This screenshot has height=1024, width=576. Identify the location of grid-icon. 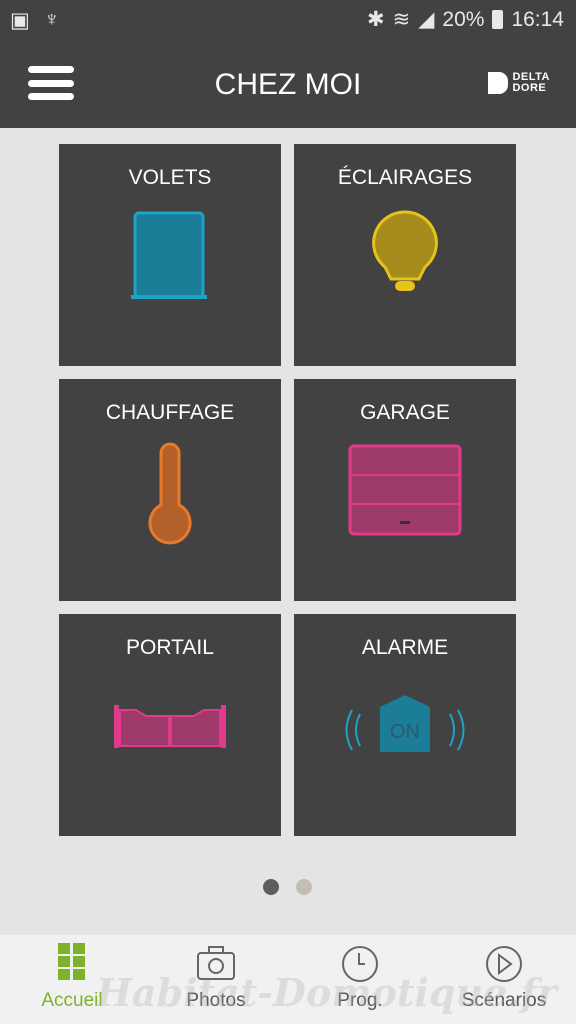
(71, 961).